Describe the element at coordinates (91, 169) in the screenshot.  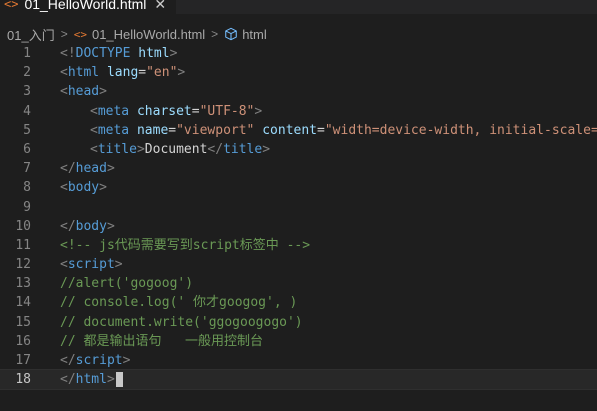
I see `code-token: head` at that location.